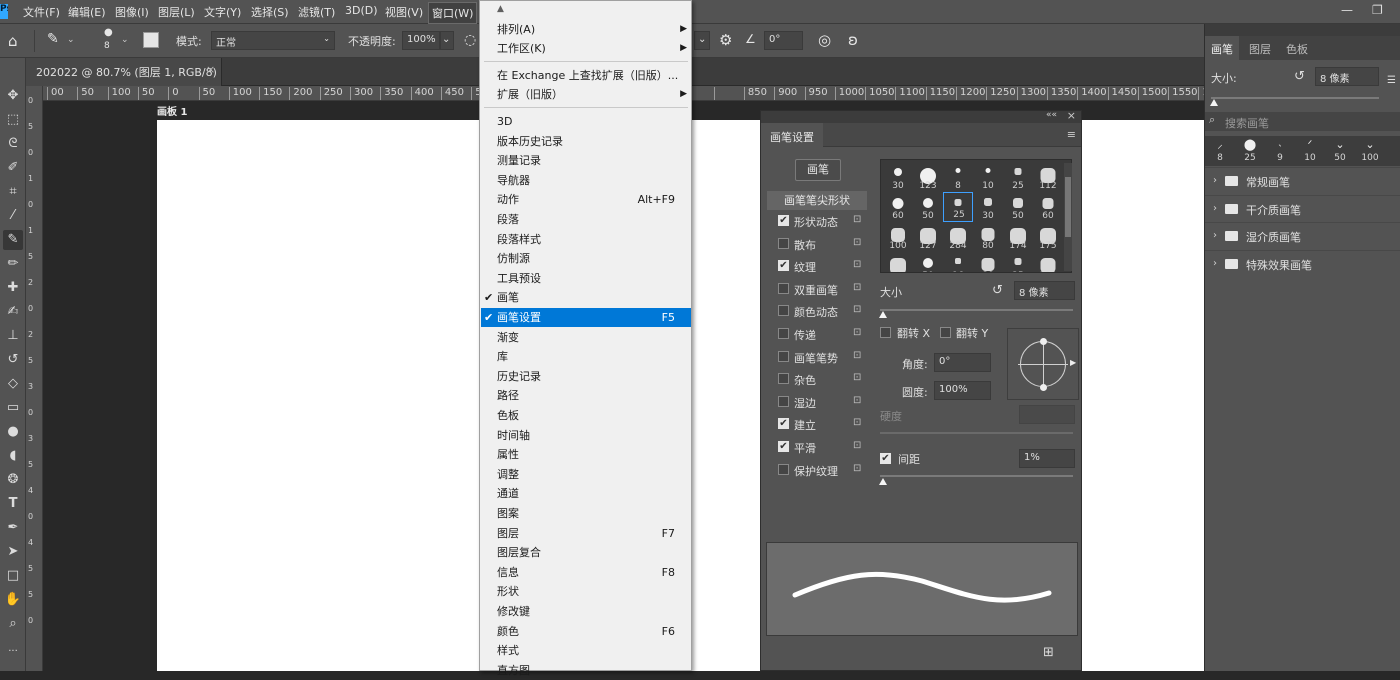  I want to click on menu-3d: 3D(D), so click(361, 10).